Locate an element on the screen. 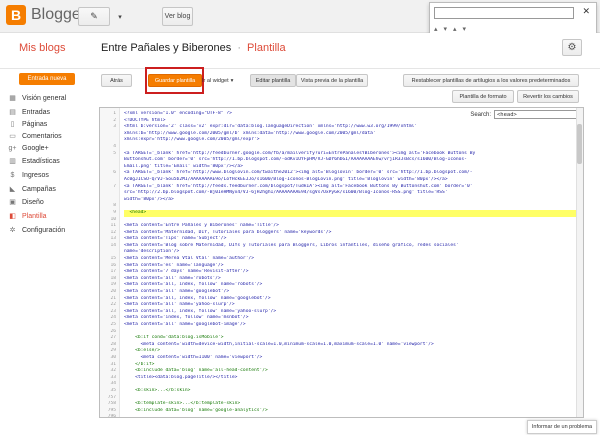 The width and height of the screenshot is (600, 435). sidebar-item-6: ▥ Estadísticas is located at coordinates (34, 161).